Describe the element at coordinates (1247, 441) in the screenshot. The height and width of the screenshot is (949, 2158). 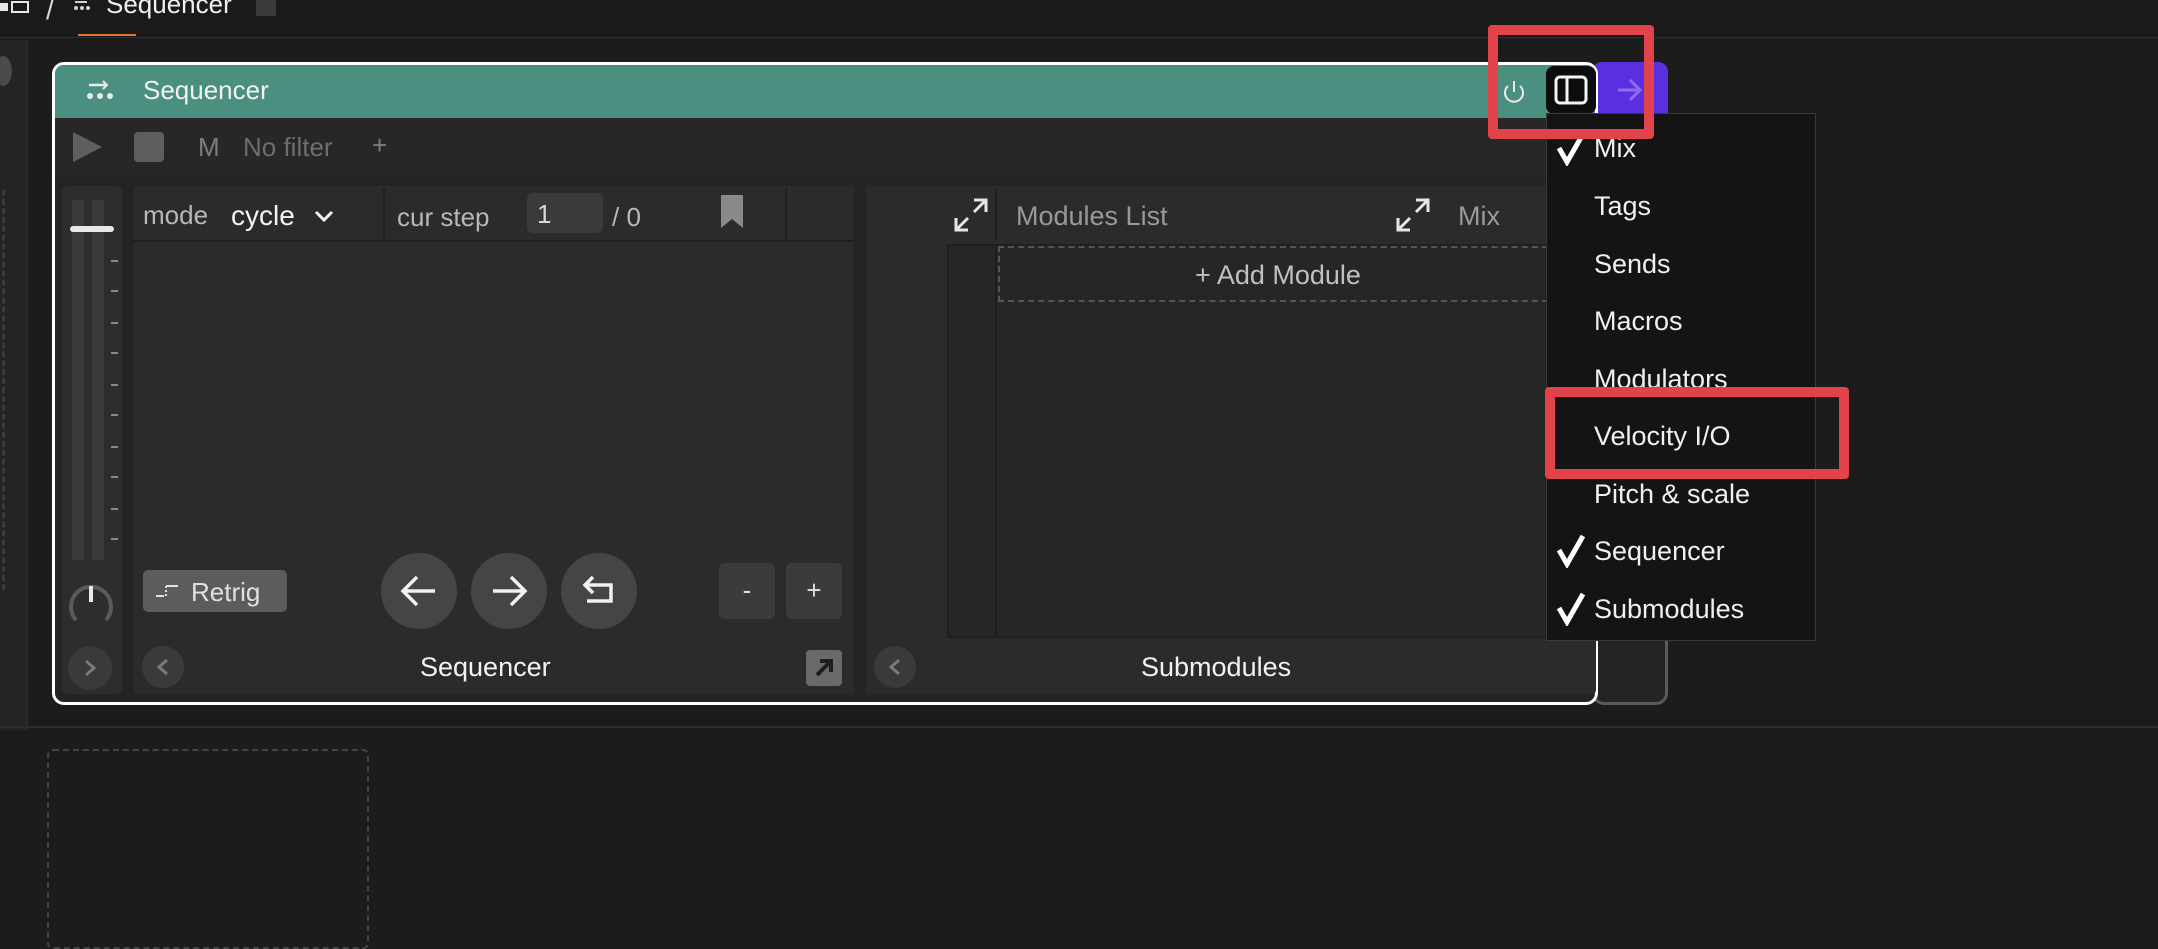
I see `modules-list` at that location.